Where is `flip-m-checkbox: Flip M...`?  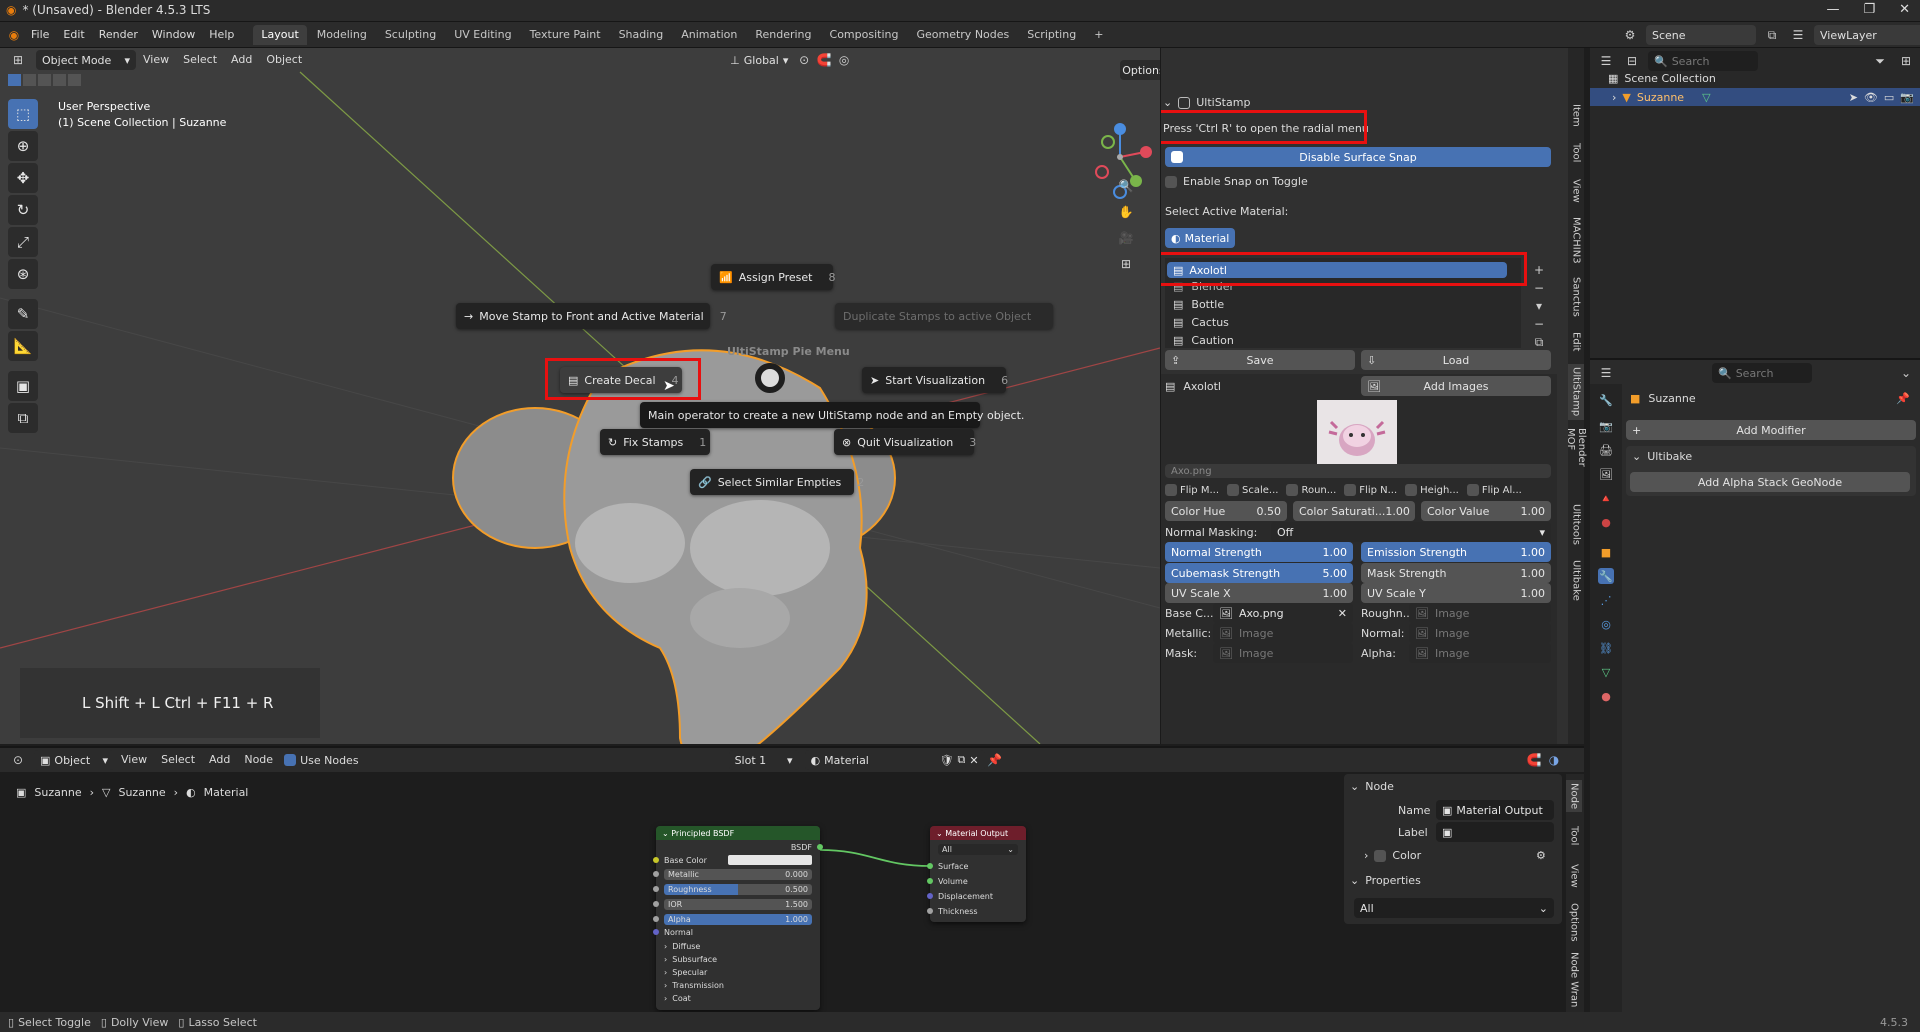
flip-m-checkbox: Flip M... is located at coordinates (1192, 490).